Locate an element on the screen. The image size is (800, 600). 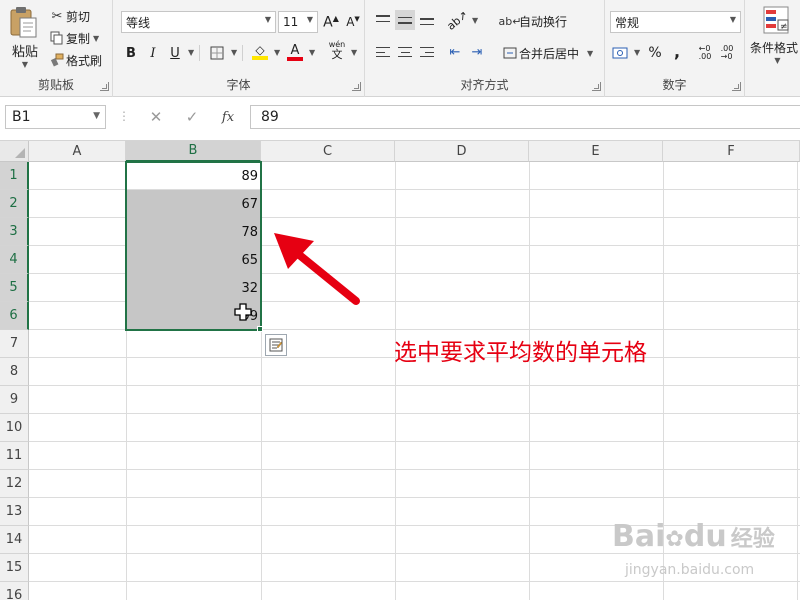
phonetic-dropdown-icon: ▼ is located at coordinates (354, 52).